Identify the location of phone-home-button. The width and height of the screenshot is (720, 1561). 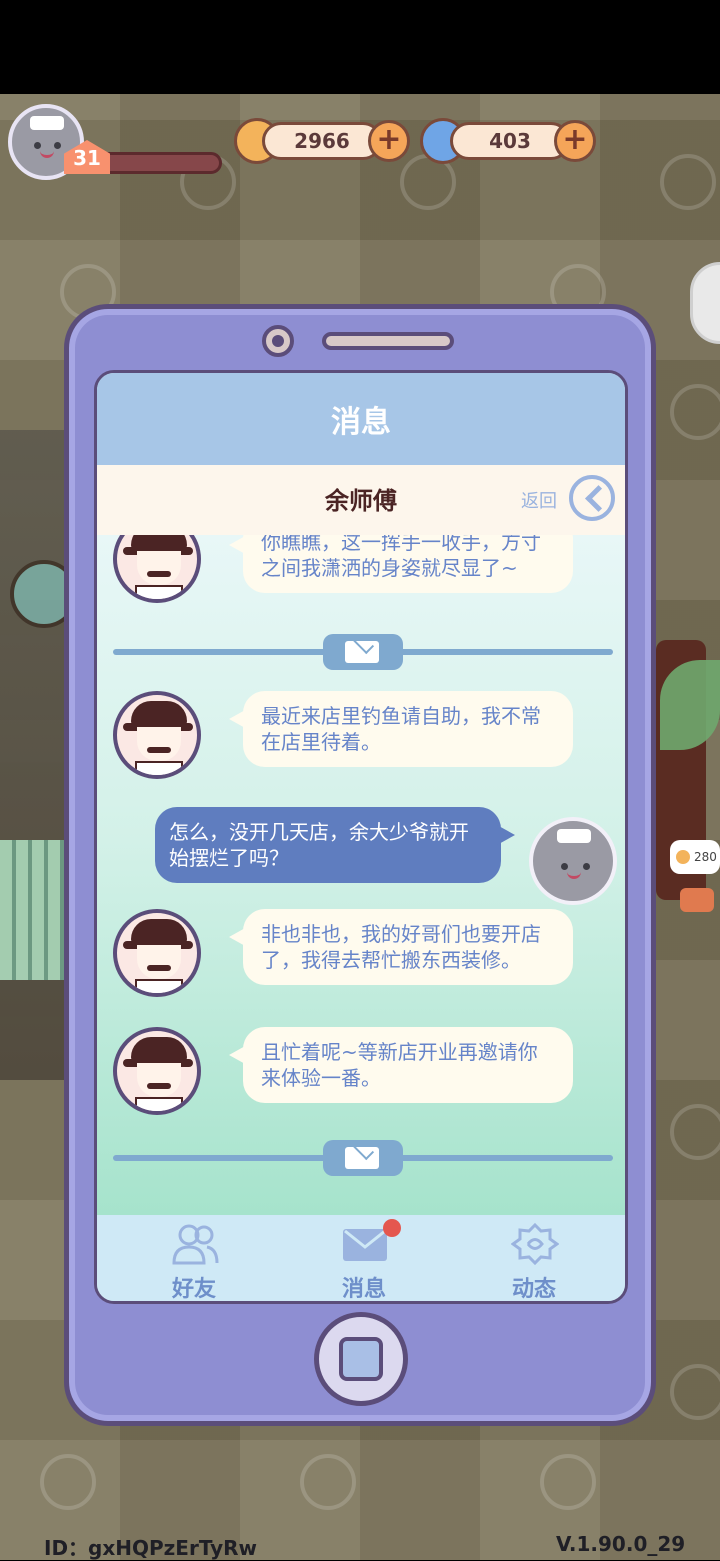
(361, 1359).